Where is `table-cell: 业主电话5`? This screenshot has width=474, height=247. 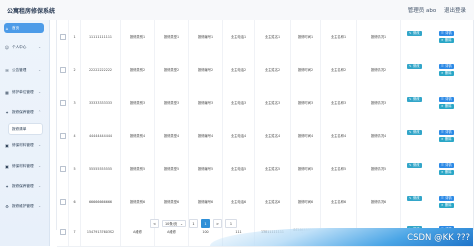 table-cell: 业主电话5 is located at coordinates (239, 168).